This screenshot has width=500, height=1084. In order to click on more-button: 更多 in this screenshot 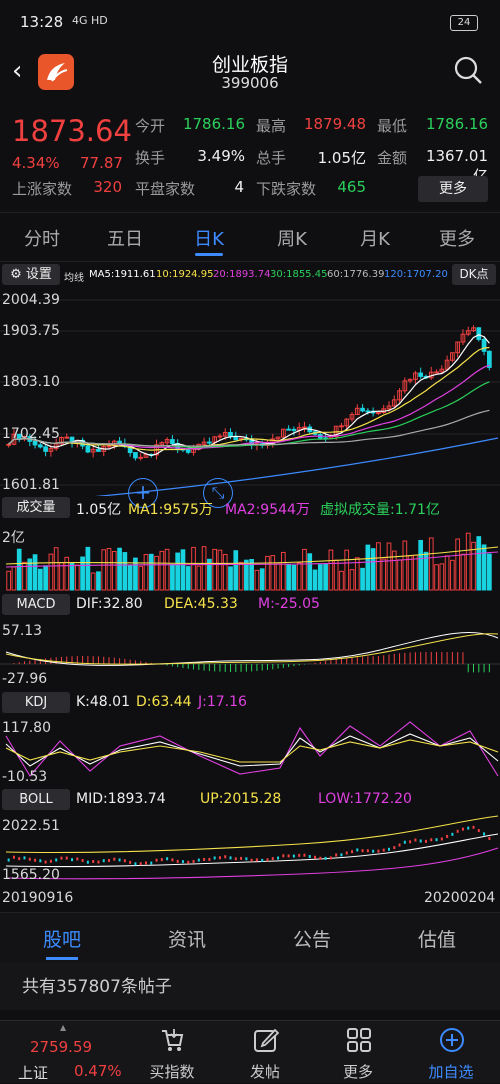, I will do `click(453, 189)`.